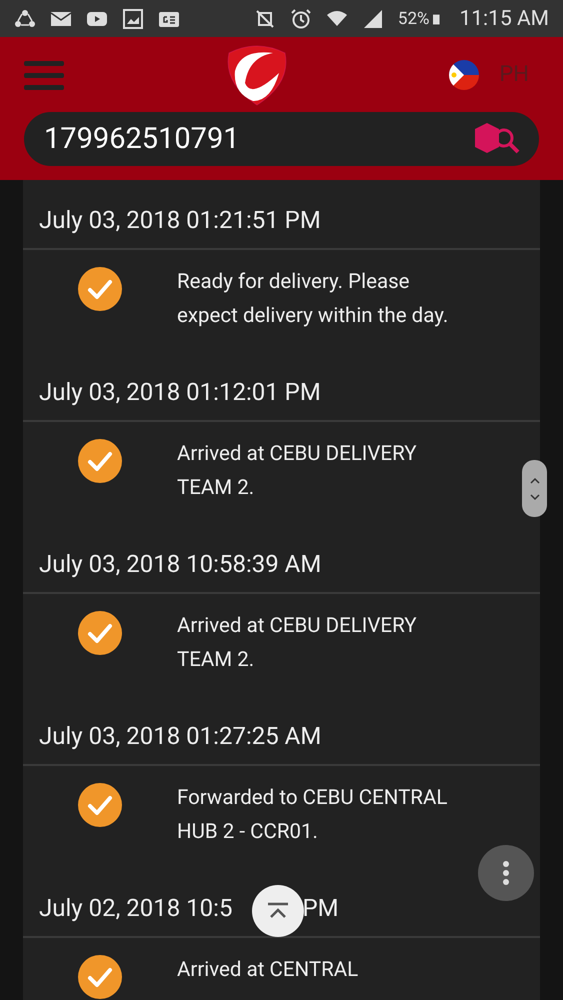 The width and height of the screenshot is (563, 1000). What do you see at coordinates (265, 18) in the screenshot?
I see `mute-icon` at bounding box center [265, 18].